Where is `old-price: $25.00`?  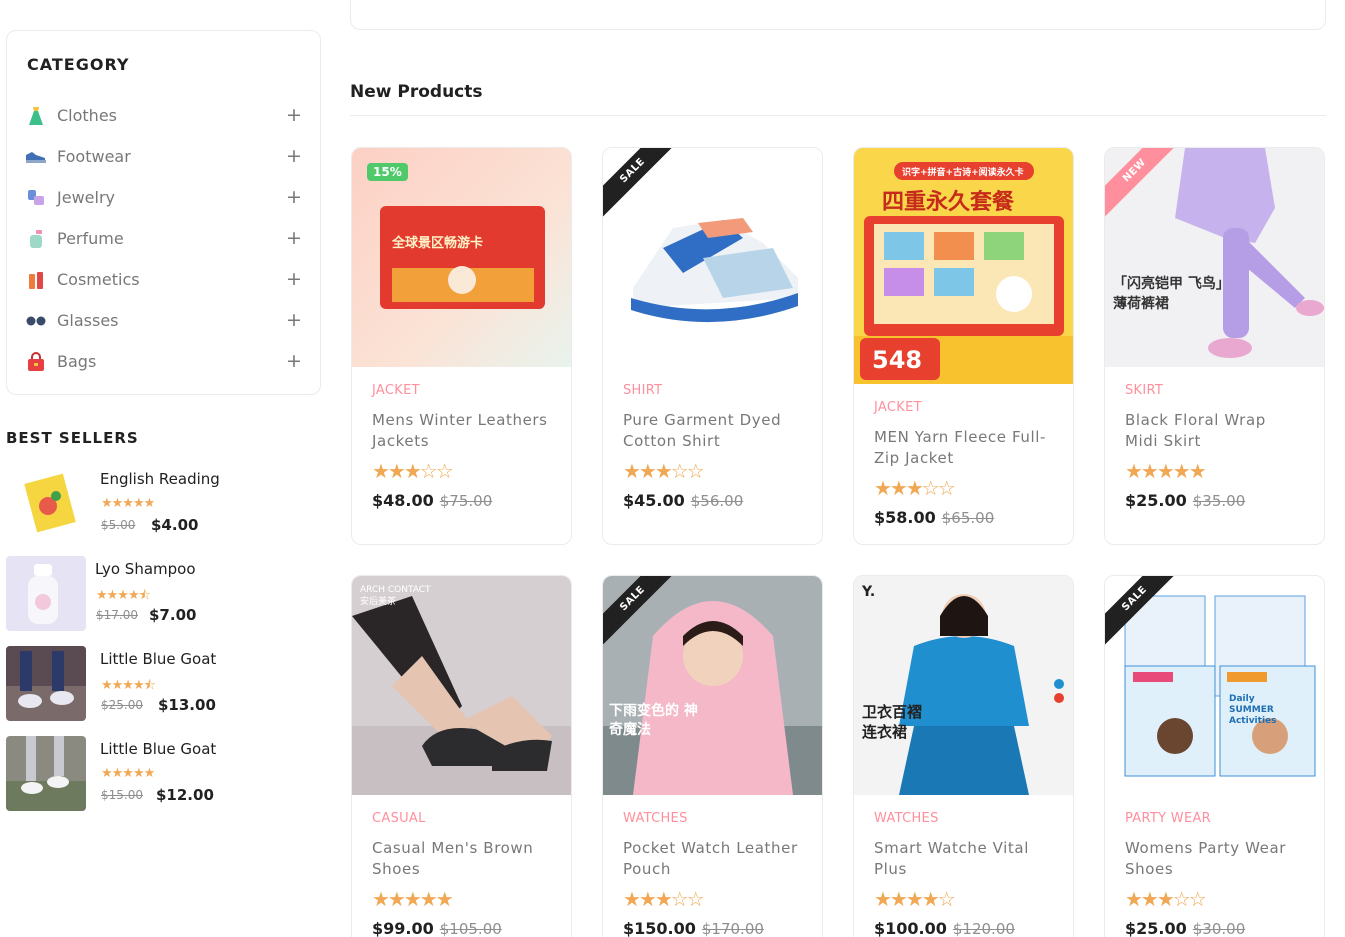
old-price: $25.00 is located at coordinates (122, 705).